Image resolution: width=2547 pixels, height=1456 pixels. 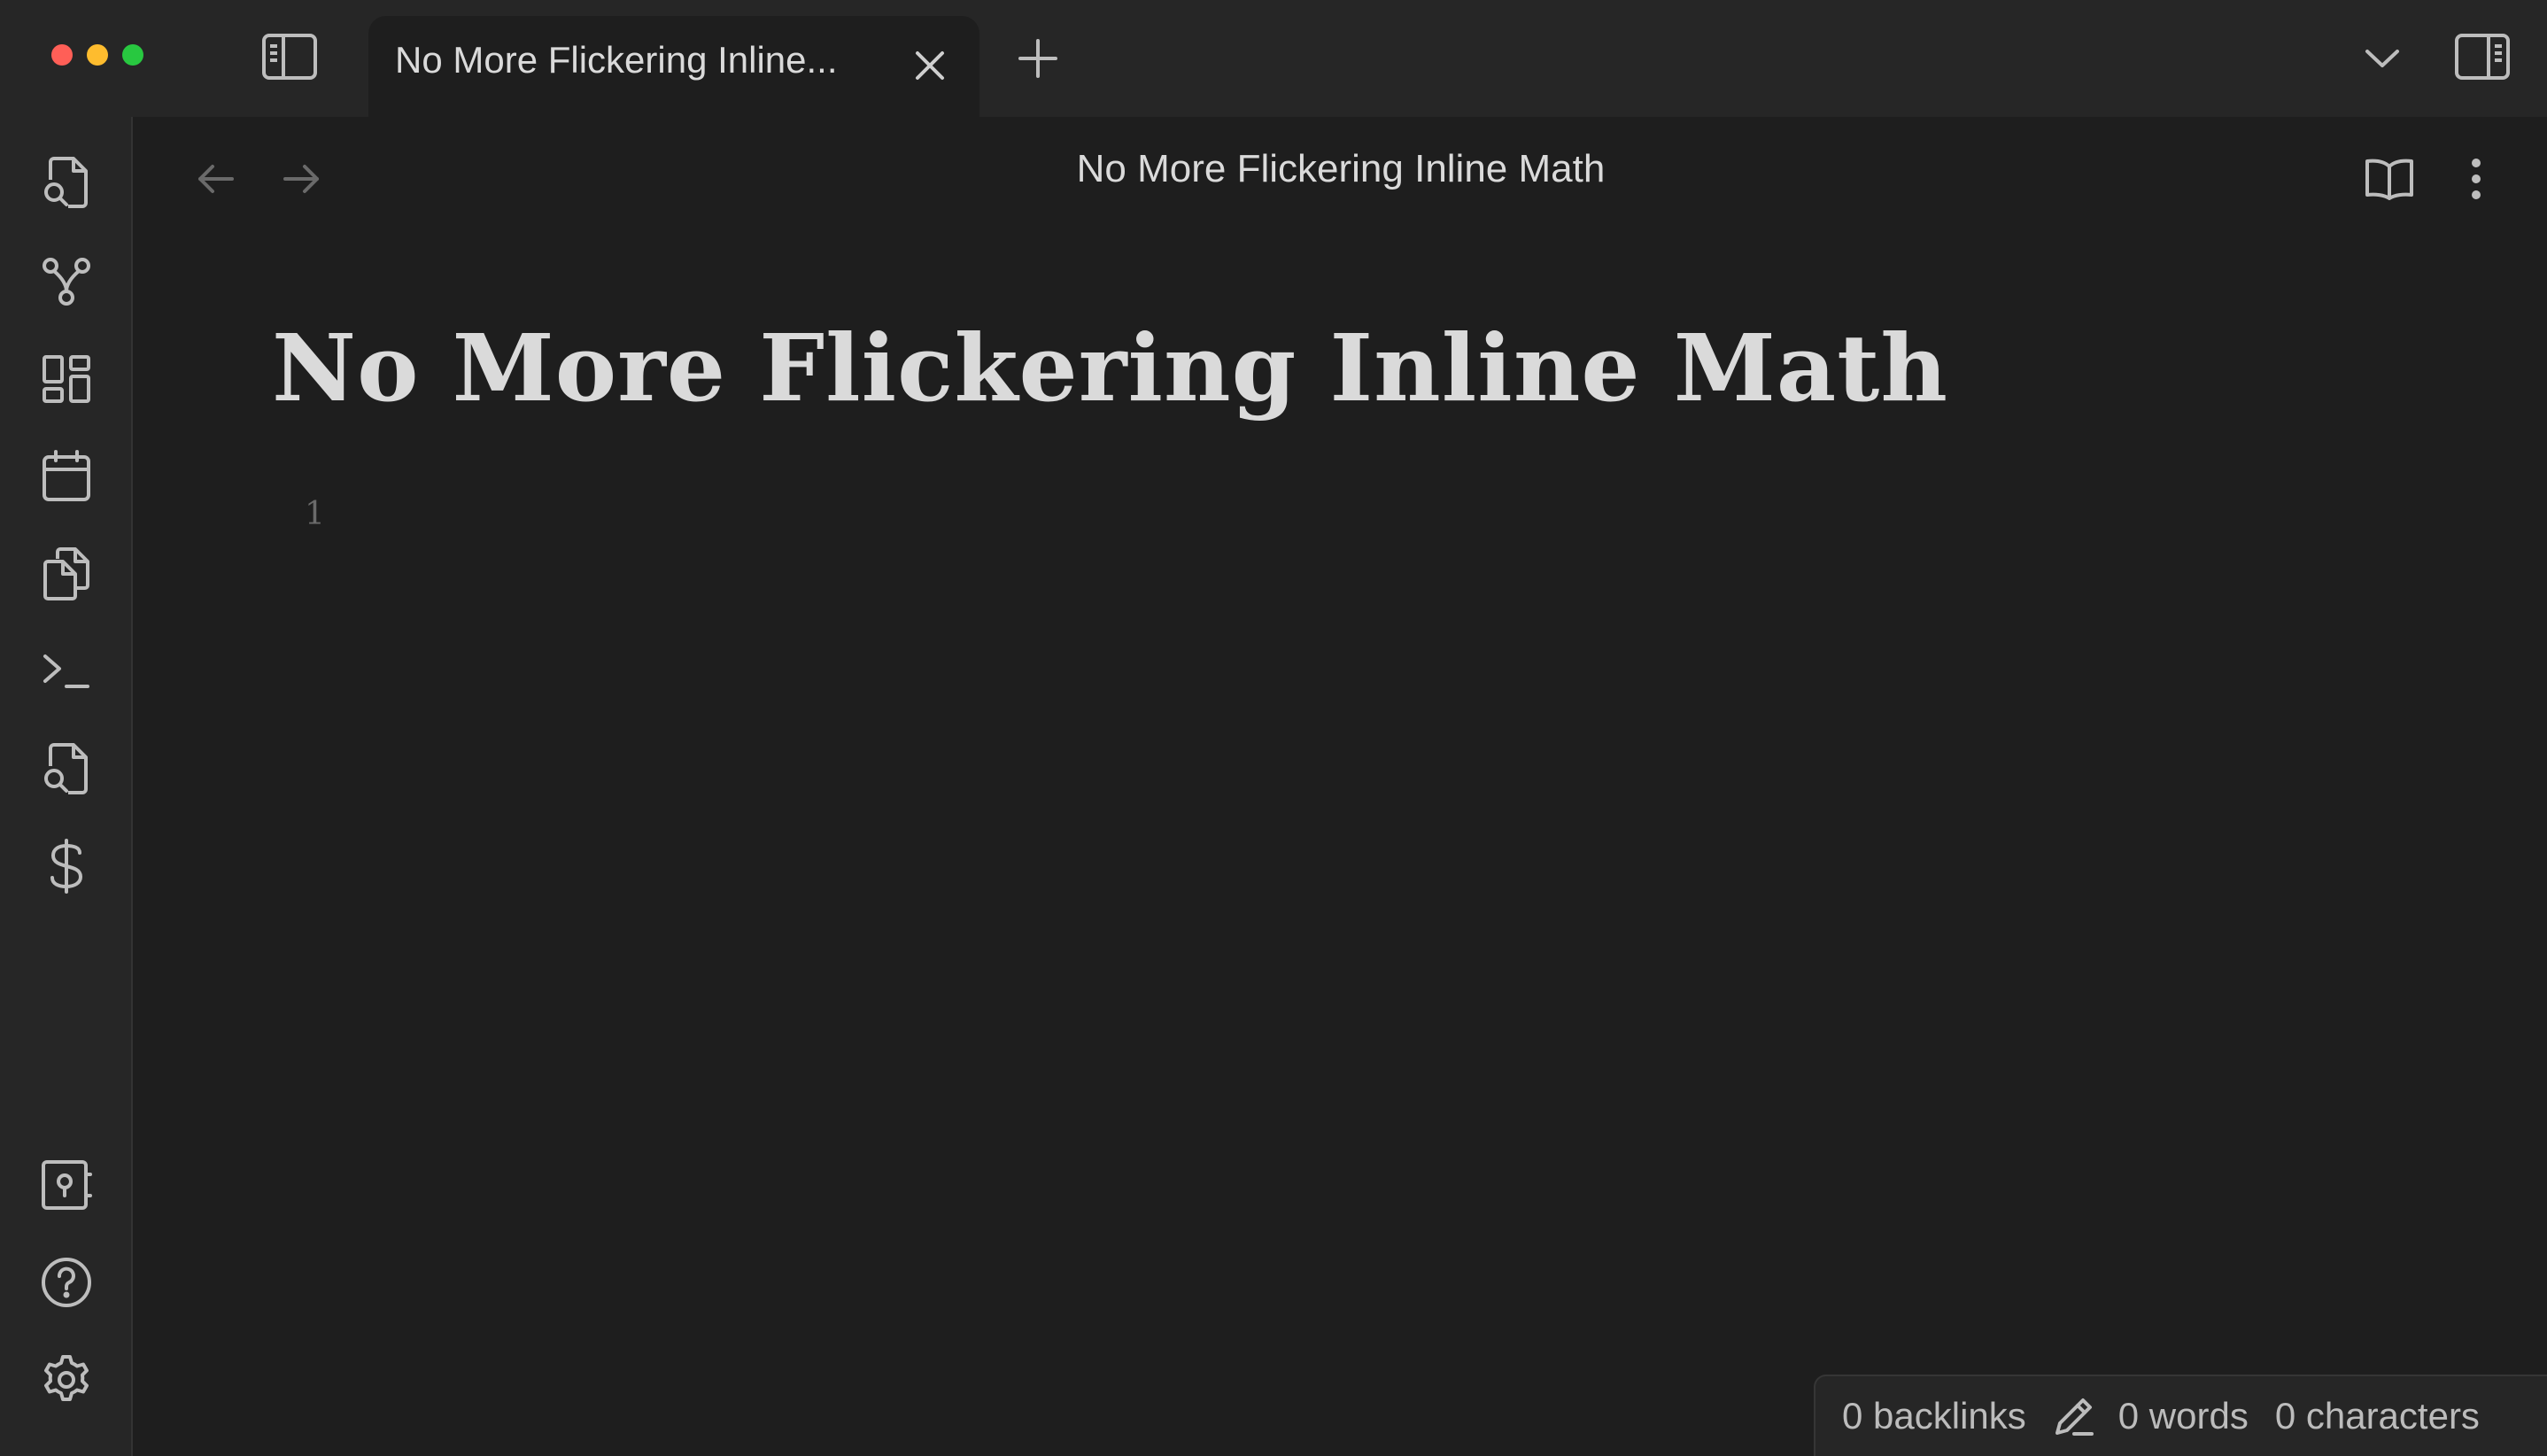 What do you see at coordinates (2382, 59) in the screenshot?
I see `tab-list-chevron-down-icon` at bounding box center [2382, 59].